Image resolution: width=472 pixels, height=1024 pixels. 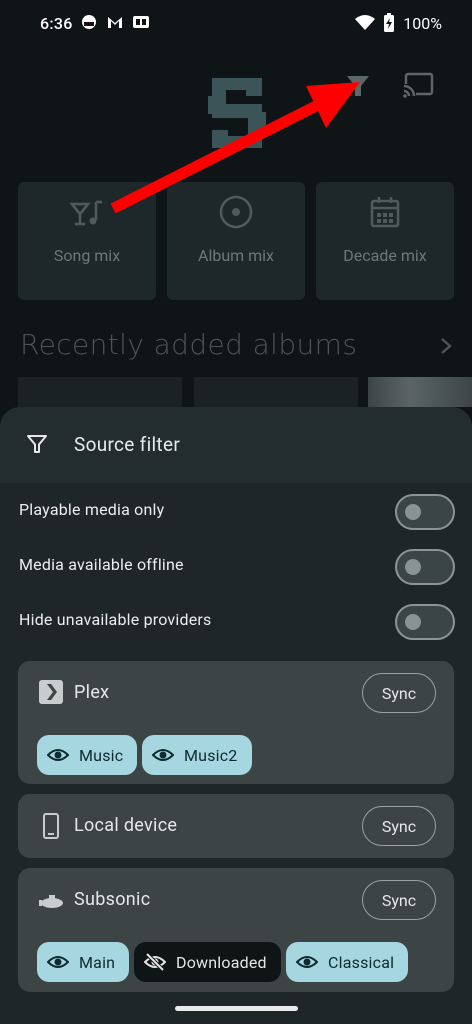 What do you see at coordinates (236, 445) in the screenshot?
I see `sheet-header: Source filter` at bounding box center [236, 445].